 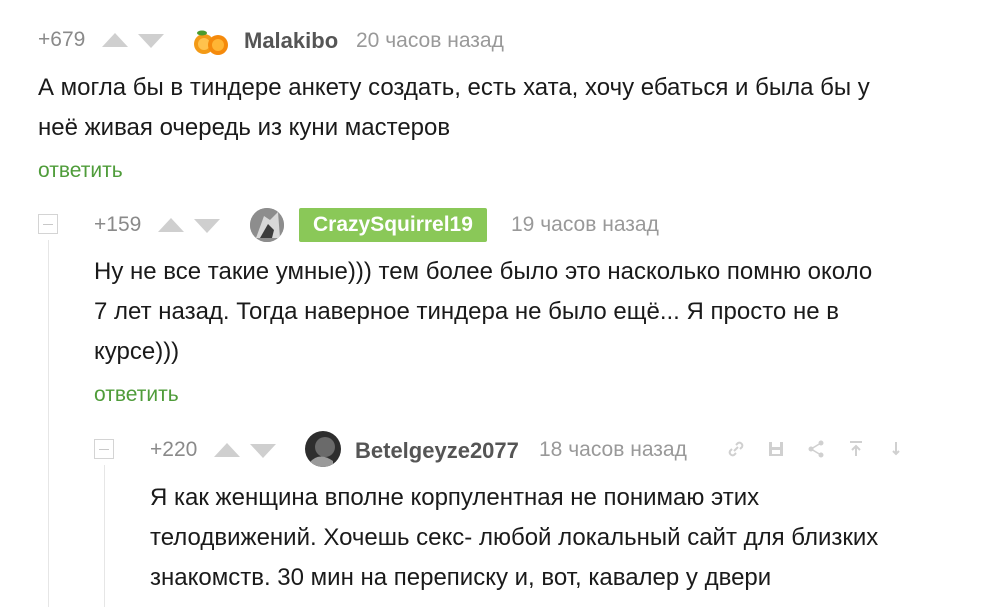 I want to click on comment-rating: +679, so click(x=62, y=39).